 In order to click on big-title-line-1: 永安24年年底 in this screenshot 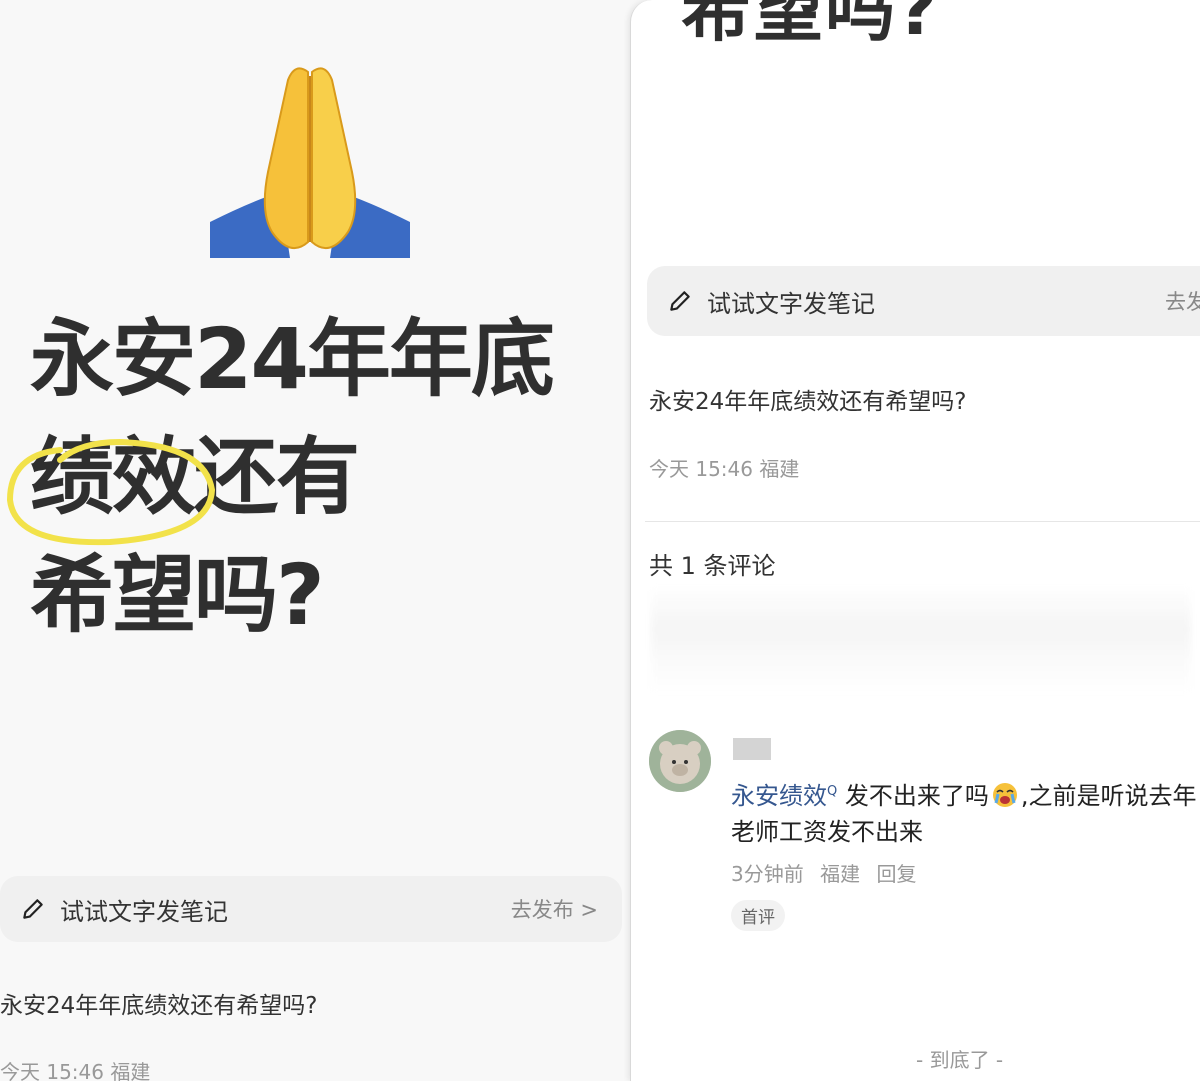, I will do `click(292, 359)`.